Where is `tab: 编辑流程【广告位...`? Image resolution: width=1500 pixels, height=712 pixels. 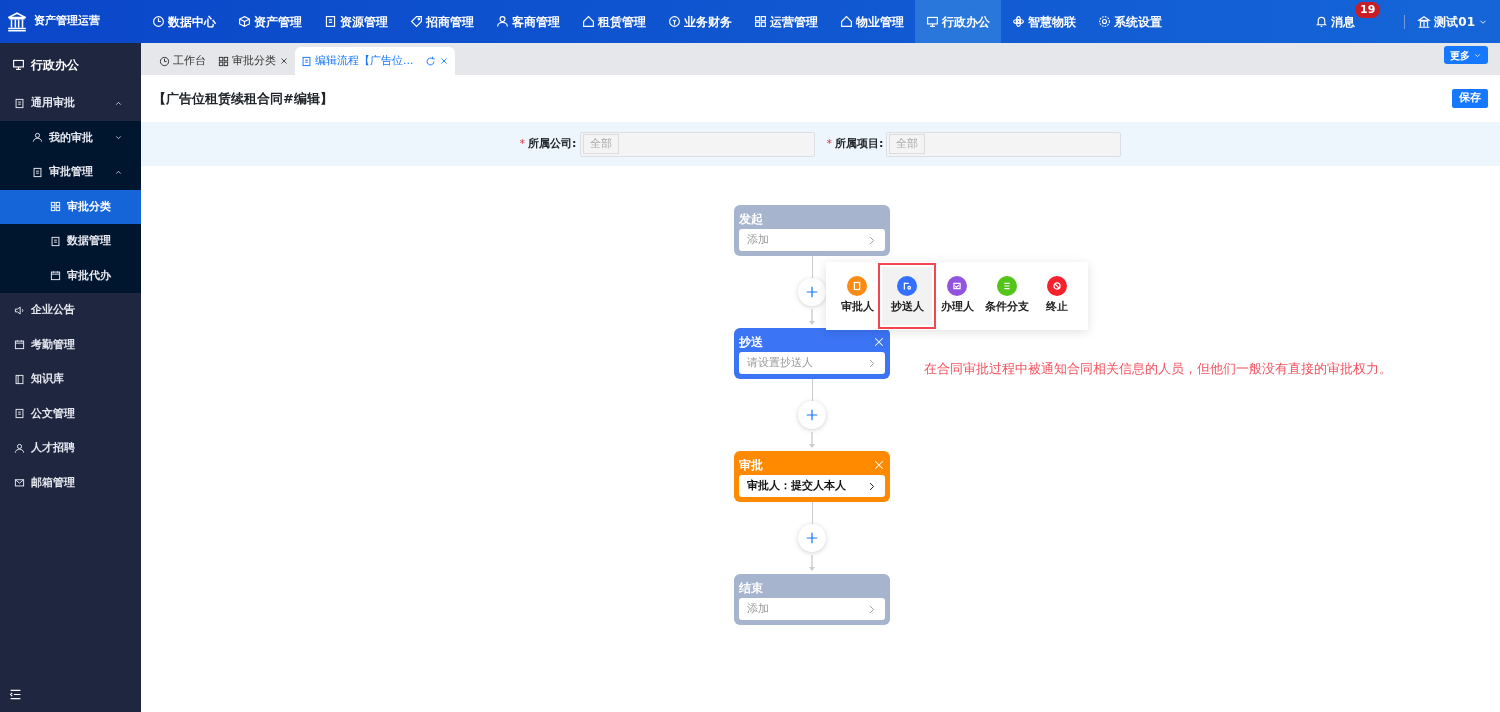
tab: 编辑流程【广告位... is located at coordinates (375, 61).